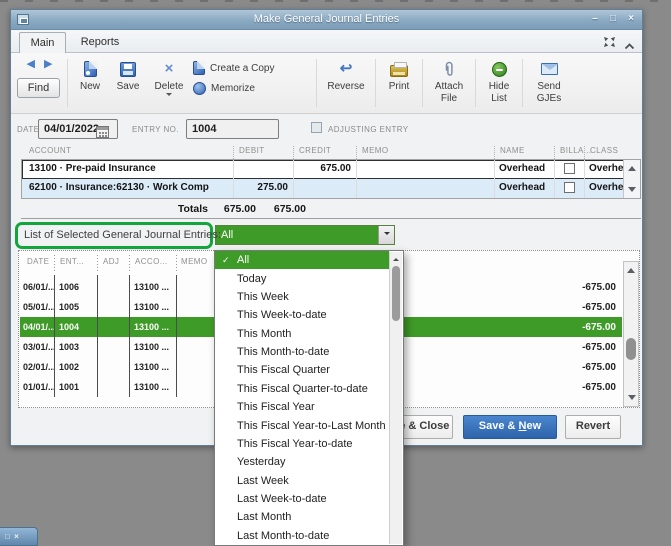  Describe the element at coordinates (226, 259) in the screenshot. I see `check-icon: ✓` at that location.